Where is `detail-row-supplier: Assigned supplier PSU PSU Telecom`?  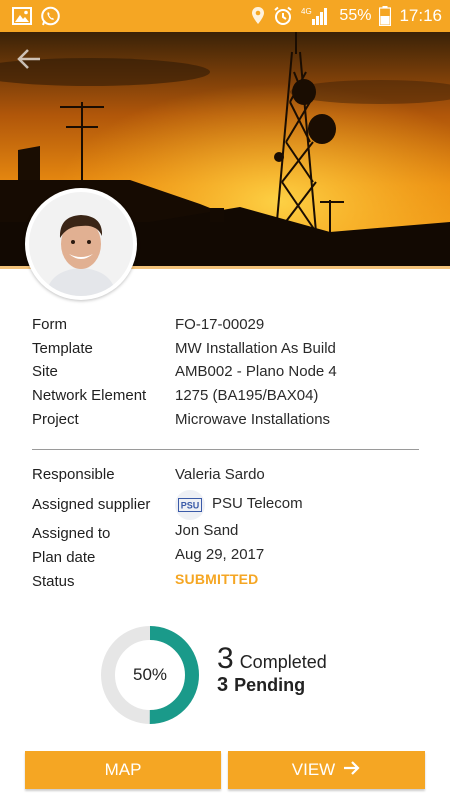 detail-row-supplier: Assigned supplier PSU PSU Telecom is located at coordinates (232, 505).